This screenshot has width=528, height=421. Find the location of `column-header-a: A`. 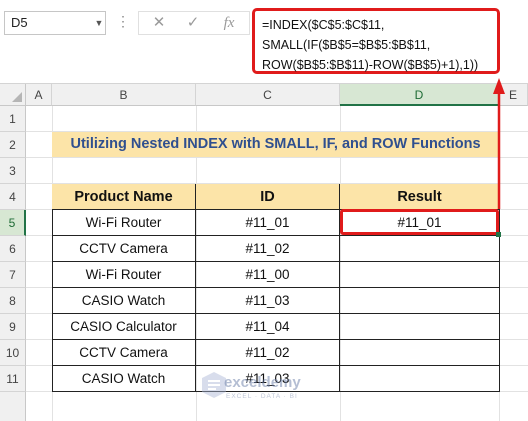

column-header-a: A is located at coordinates (39, 95).